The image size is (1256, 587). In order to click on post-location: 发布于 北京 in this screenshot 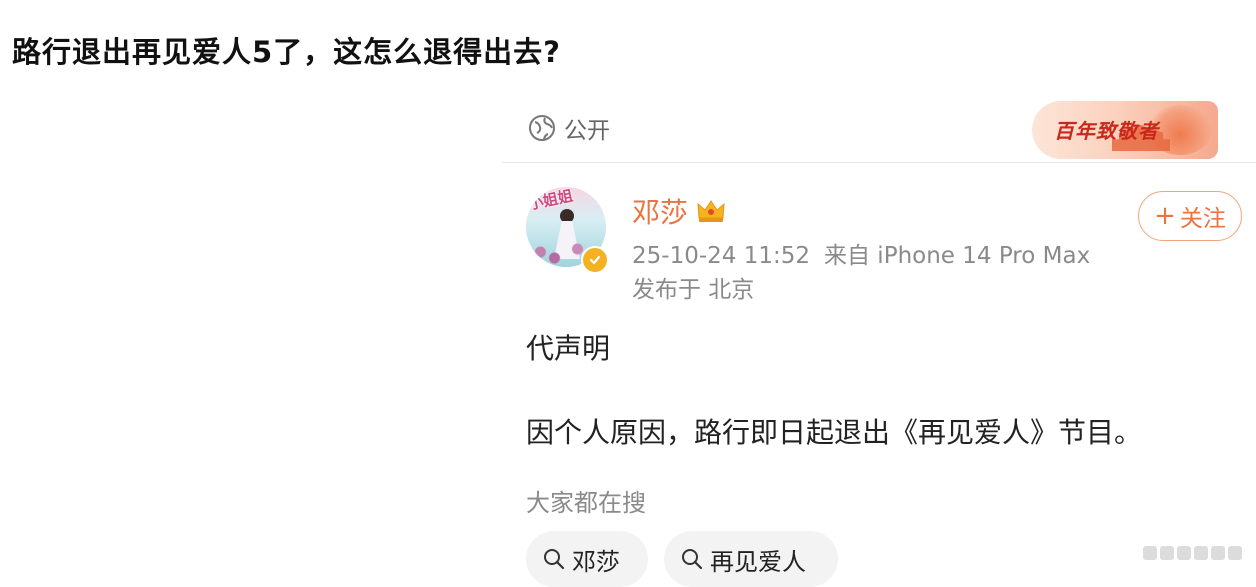, I will do `click(693, 290)`.